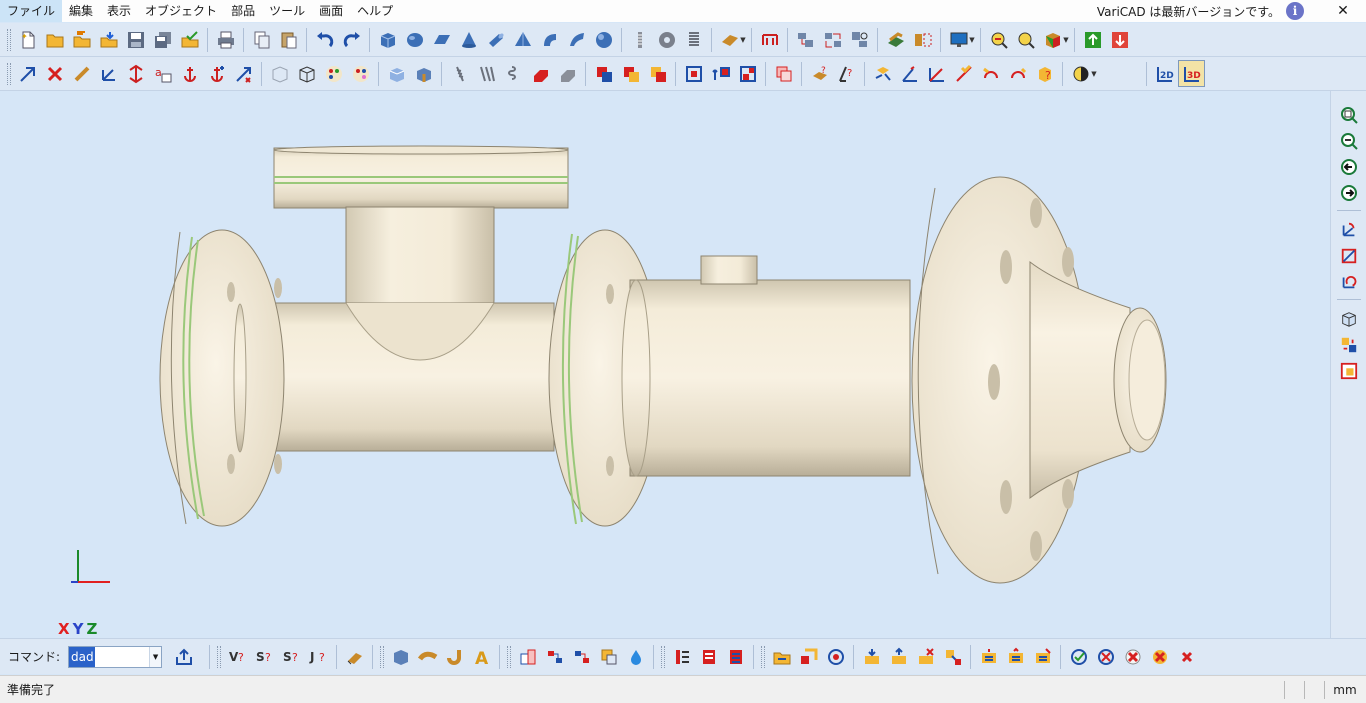 The image size is (1366, 703). Describe the element at coordinates (427, 656) in the screenshot. I see `bend-icon` at that location.